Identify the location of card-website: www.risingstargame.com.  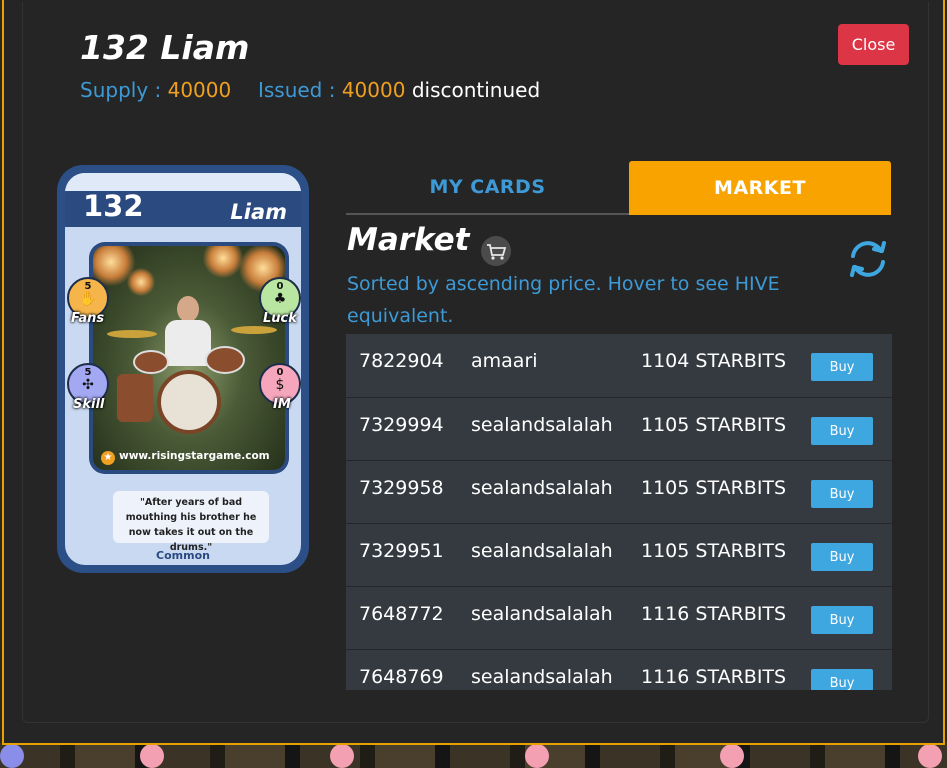
(194, 456).